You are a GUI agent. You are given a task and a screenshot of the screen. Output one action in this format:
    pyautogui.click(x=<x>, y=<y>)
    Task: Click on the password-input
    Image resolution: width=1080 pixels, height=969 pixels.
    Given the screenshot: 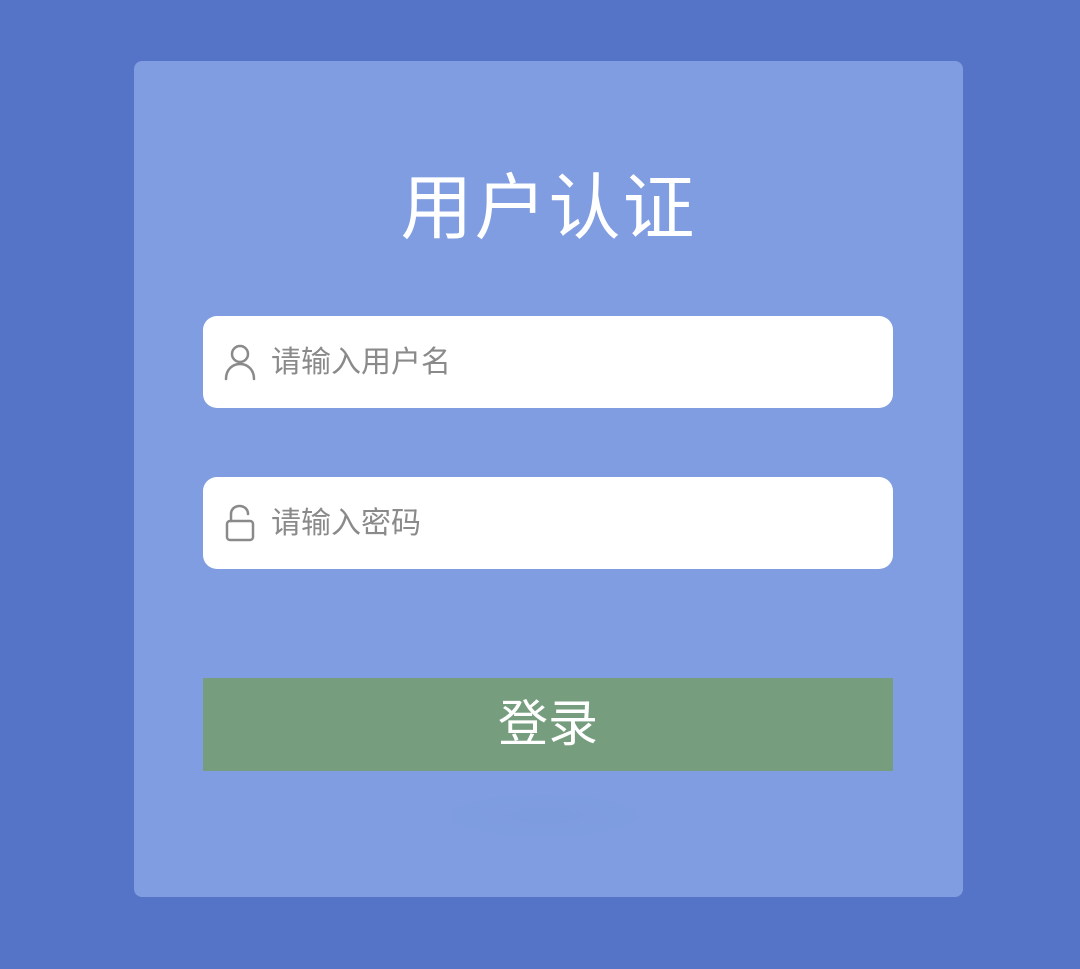 What is the action you would take?
    pyautogui.click(x=571, y=523)
    